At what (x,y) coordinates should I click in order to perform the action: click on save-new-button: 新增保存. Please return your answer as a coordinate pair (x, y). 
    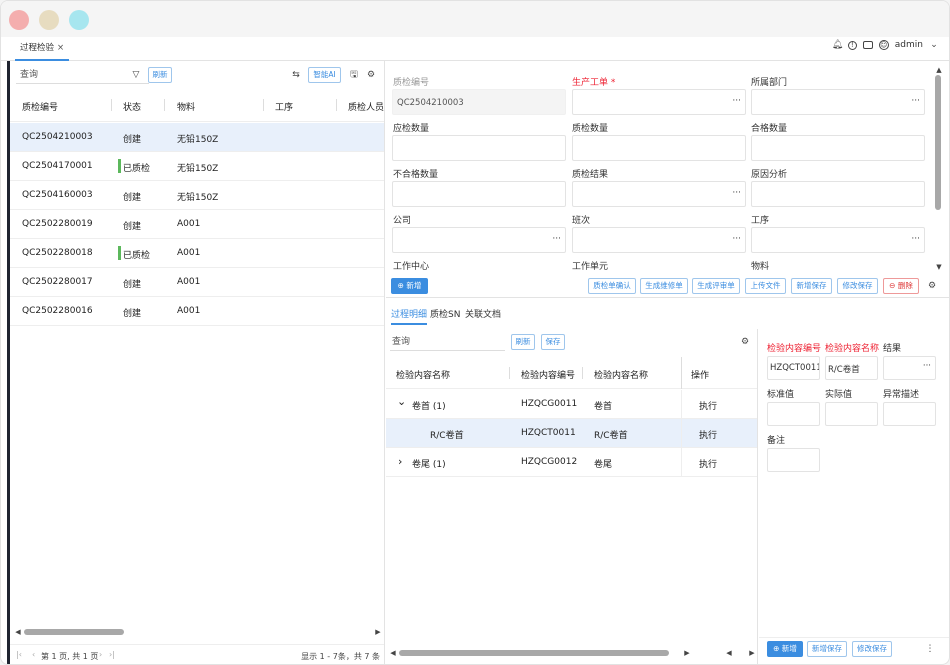
    Looking at the image, I should click on (811, 286).